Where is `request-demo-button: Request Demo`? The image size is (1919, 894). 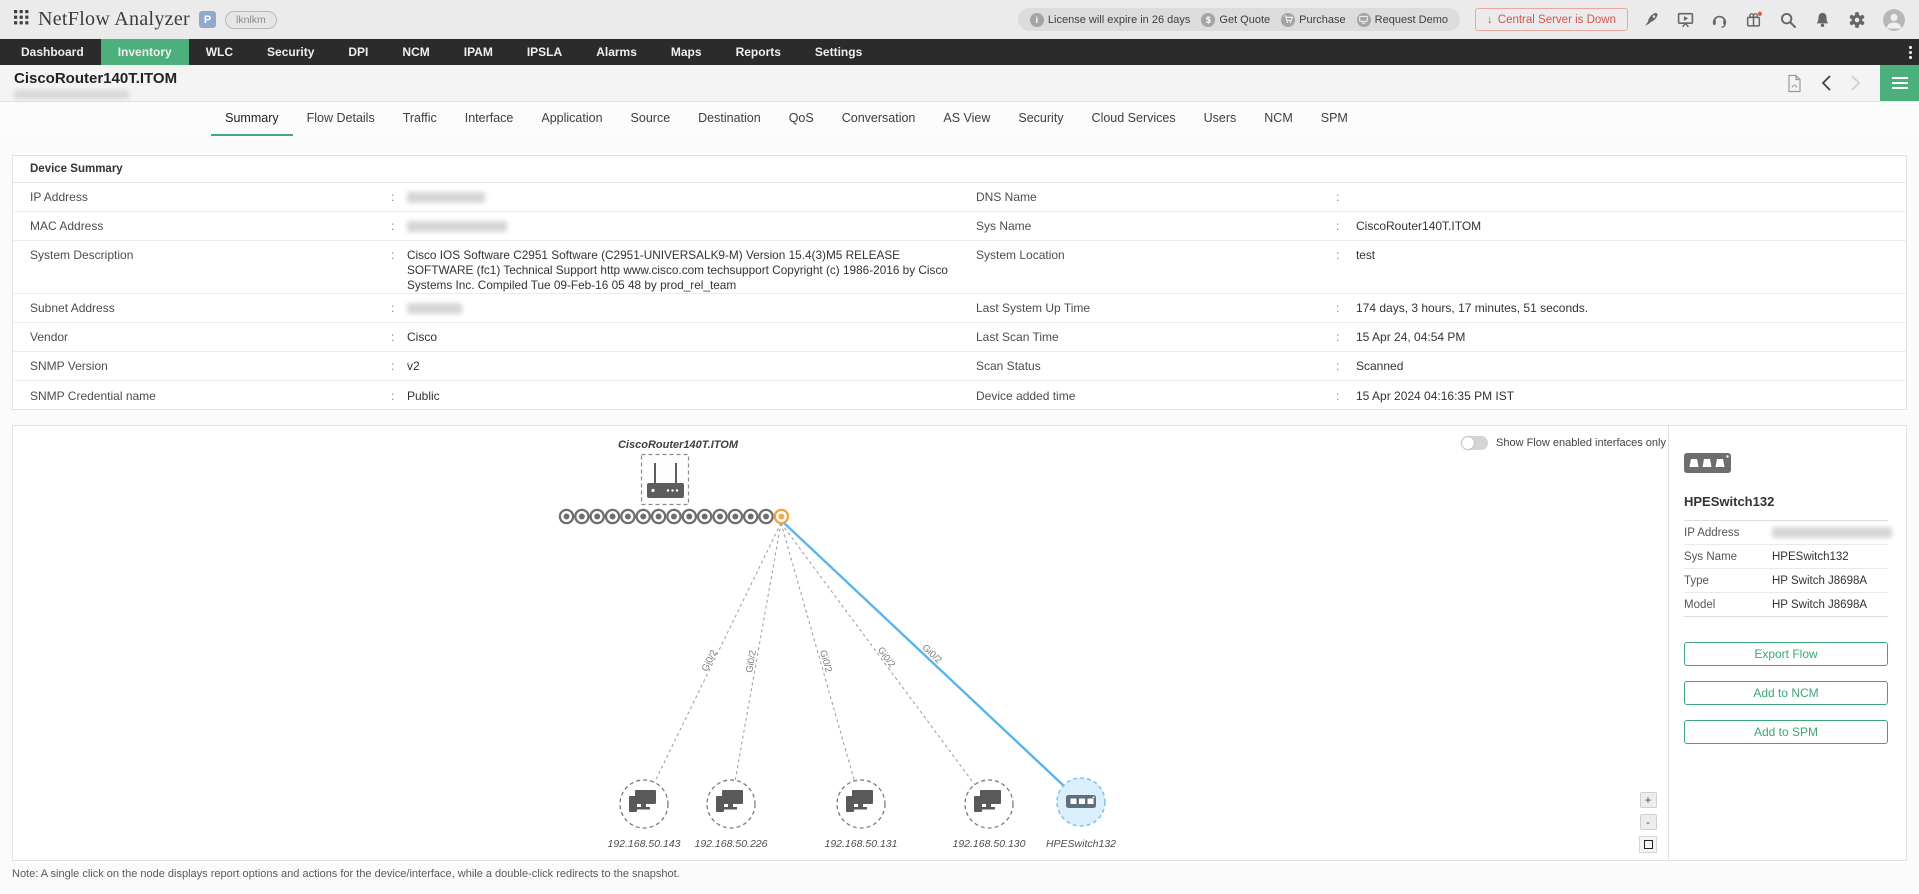 request-demo-button: Request Demo is located at coordinates (1402, 19).